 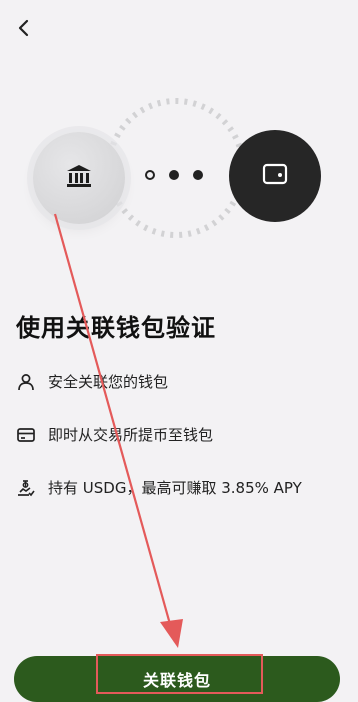 What do you see at coordinates (116, 328) in the screenshot?
I see `page-title: 使用关联钱包验证` at bounding box center [116, 328].